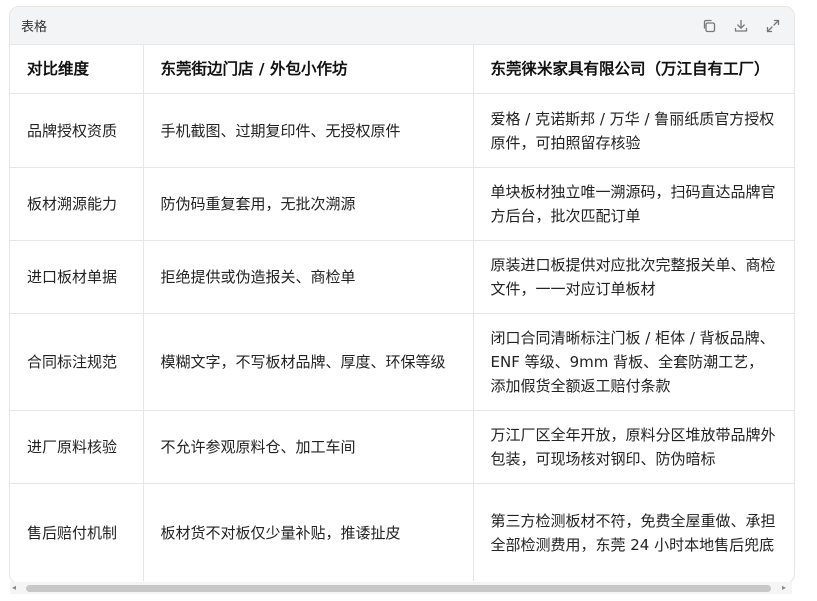 This screenshot has width=817, height=601. I want to click on table-cell: 防伪码重复套用，无批次溯源, so click(307, 204).